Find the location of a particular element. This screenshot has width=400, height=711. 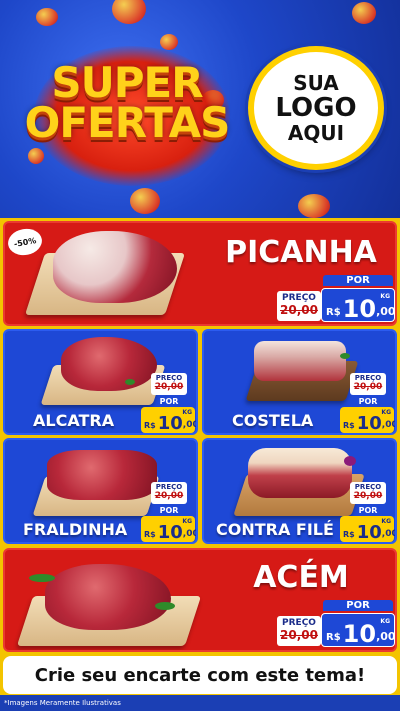

product-name: COSTELA is located at coordinates (273, 420).